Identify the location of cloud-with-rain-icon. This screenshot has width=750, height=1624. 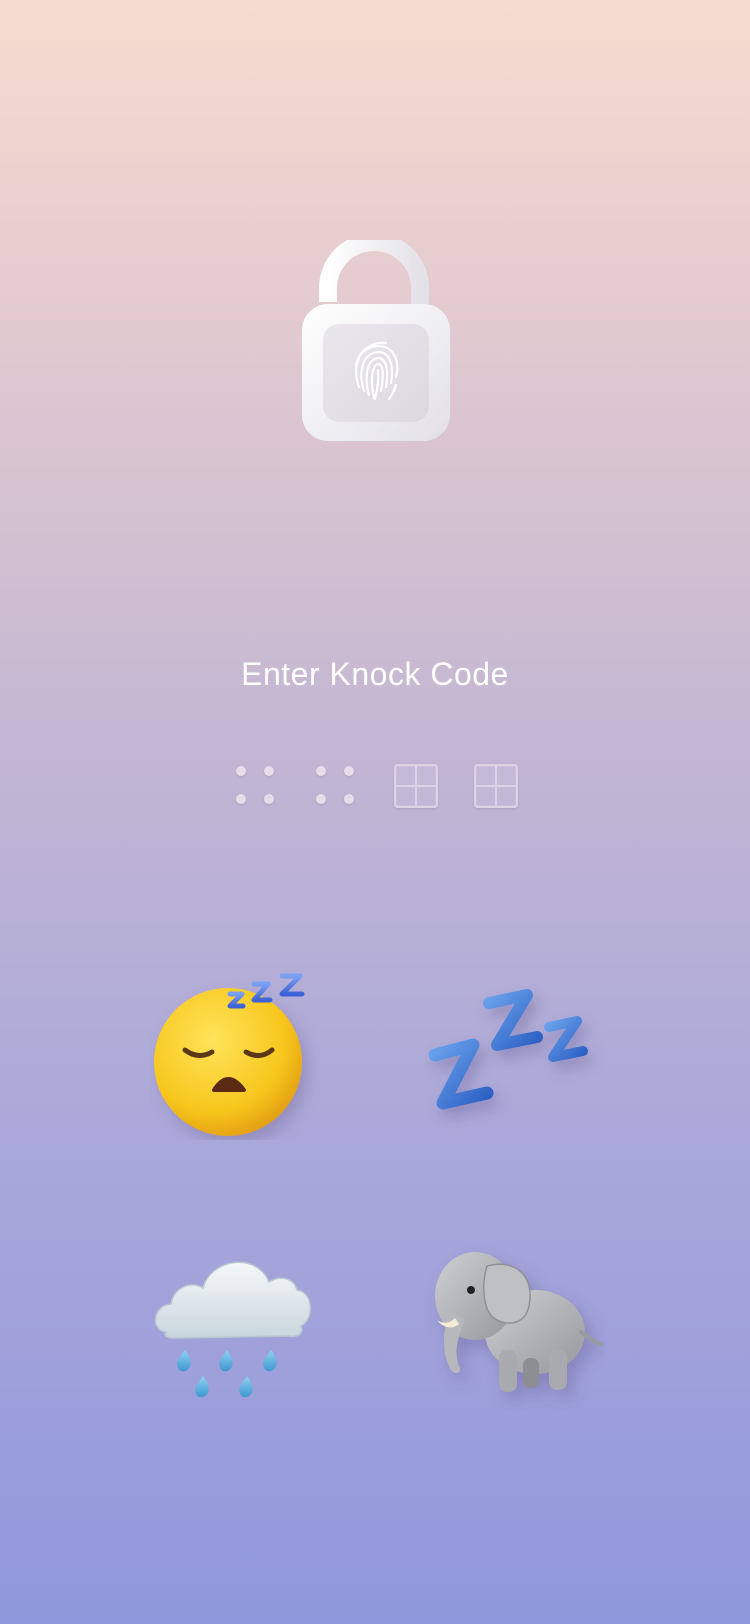
(232, 1329).